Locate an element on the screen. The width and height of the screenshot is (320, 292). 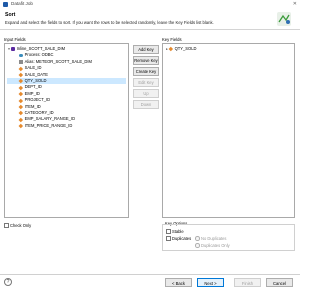
doc-icon is located at coordinates (21, 62).